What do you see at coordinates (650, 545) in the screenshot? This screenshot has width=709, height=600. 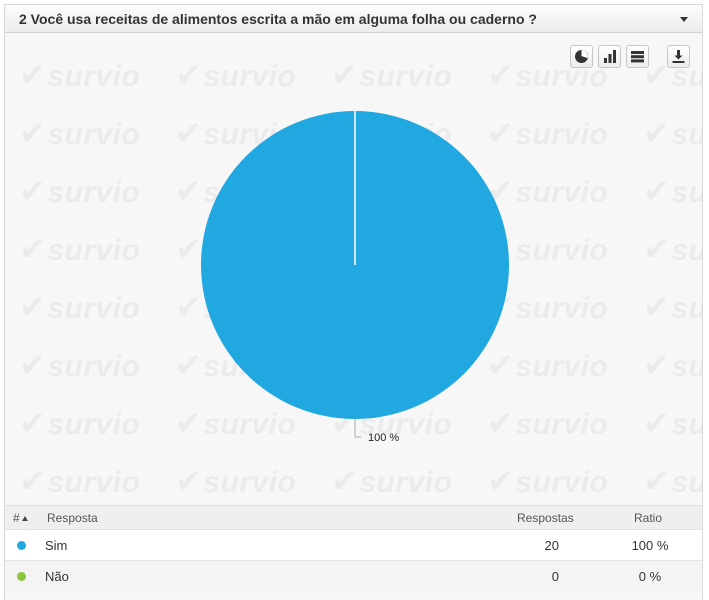 I see `answer-ratio: 100 %` at bounding box center [650, 545].